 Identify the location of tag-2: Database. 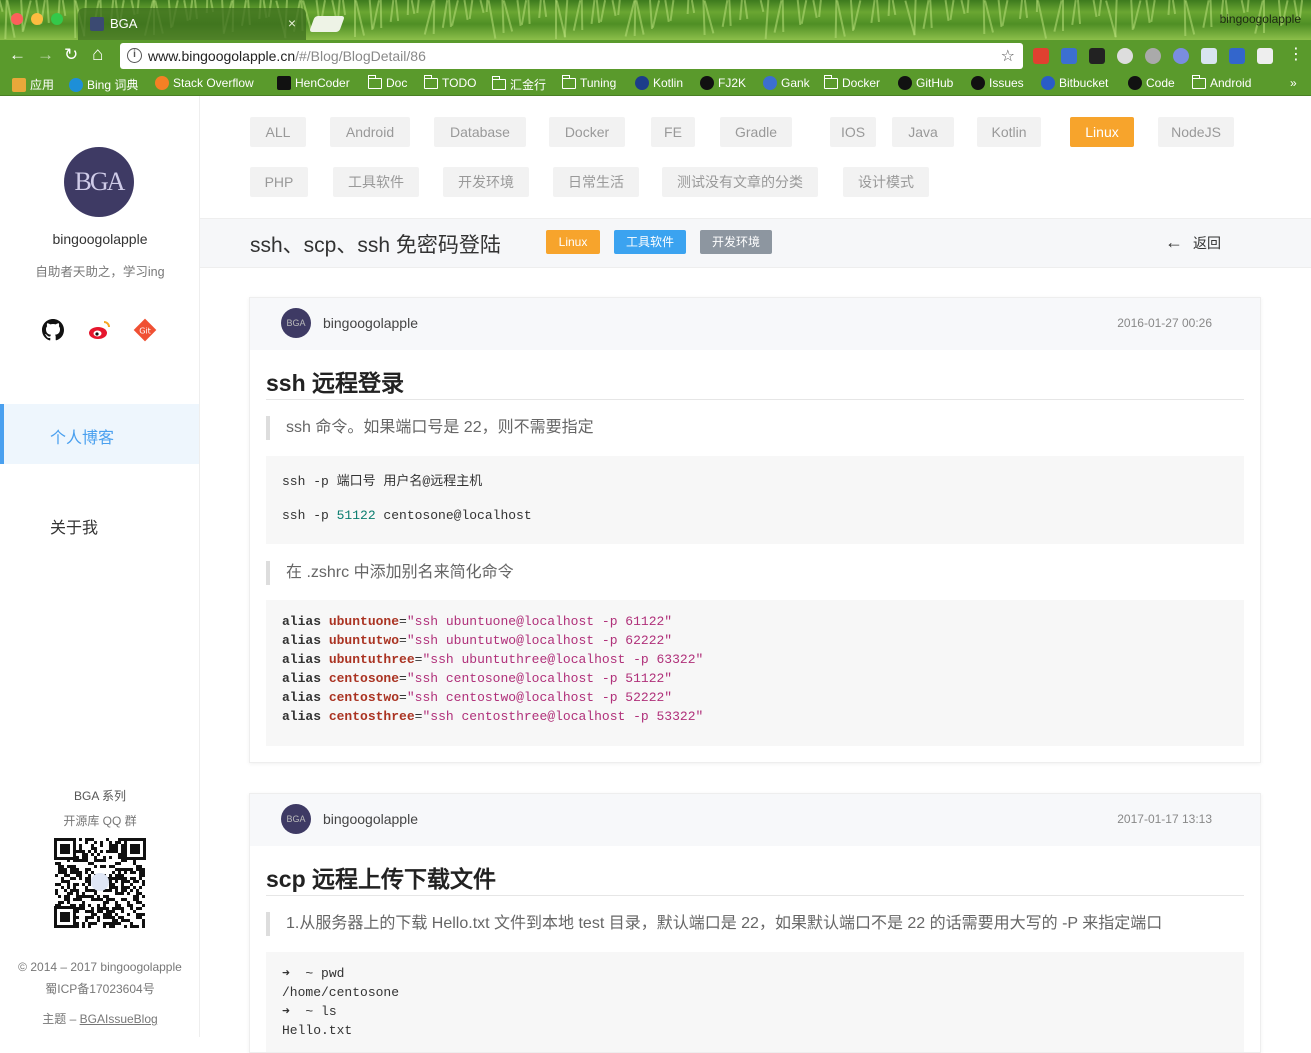
(480, 132).